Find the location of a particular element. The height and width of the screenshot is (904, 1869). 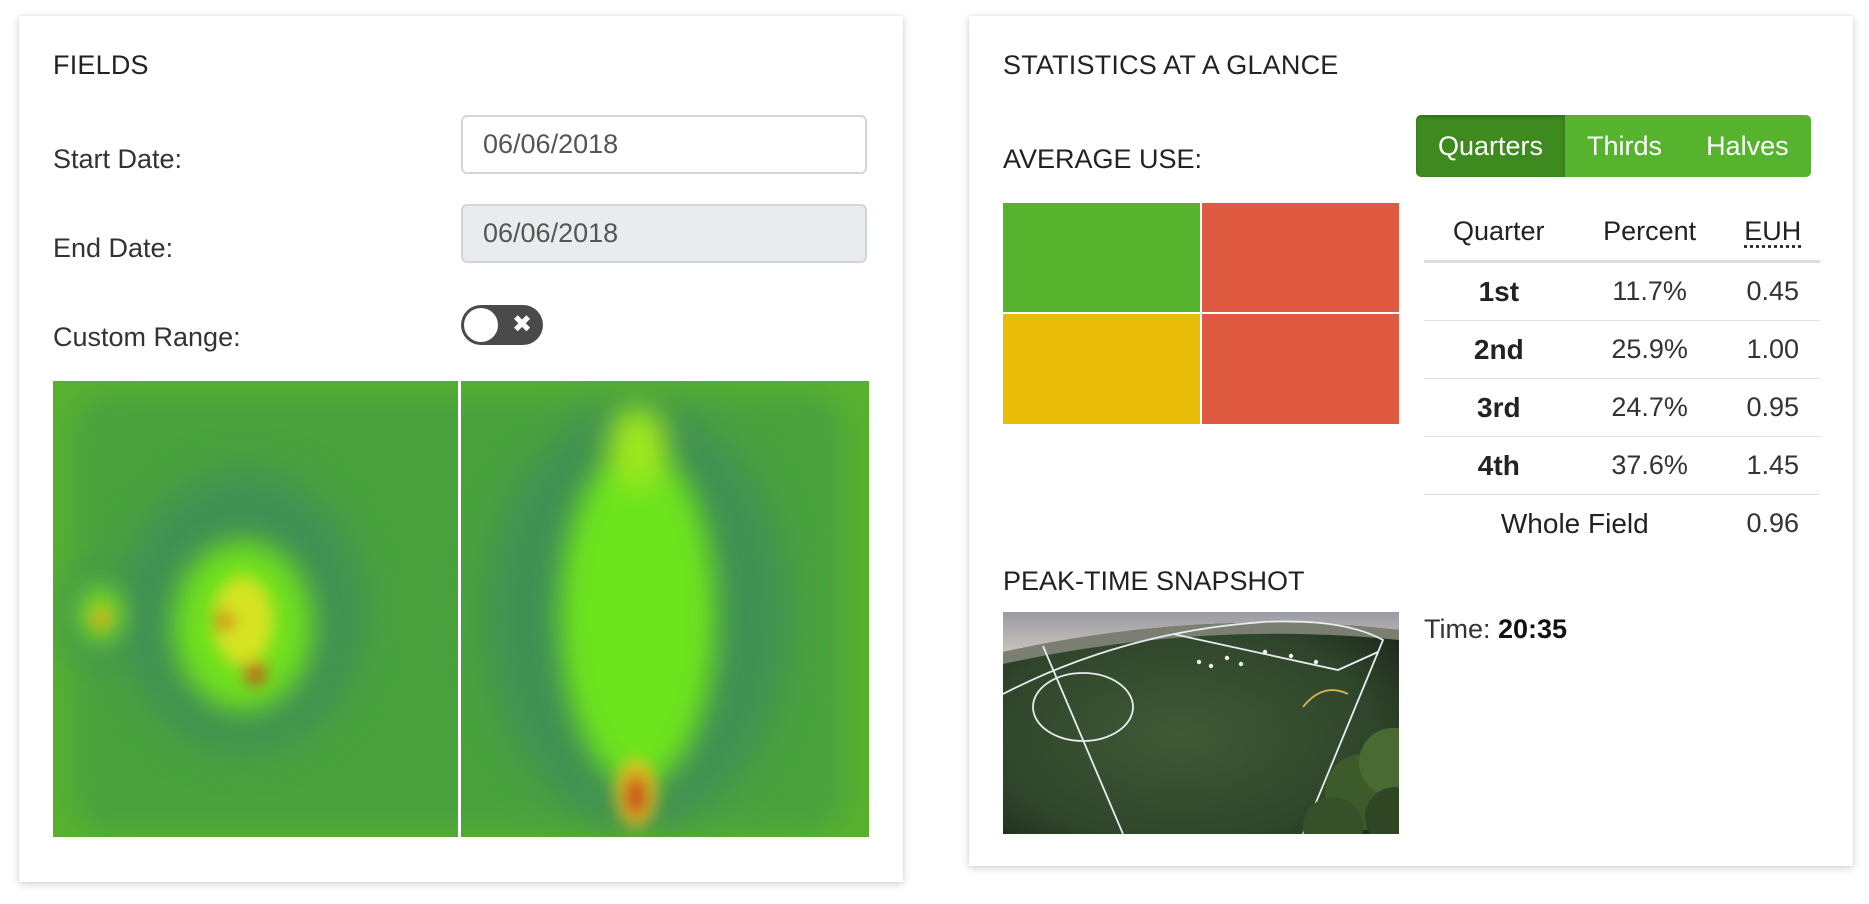

table-row: 1st 11.7% 0.45 is located at coordinates (1622, 291).